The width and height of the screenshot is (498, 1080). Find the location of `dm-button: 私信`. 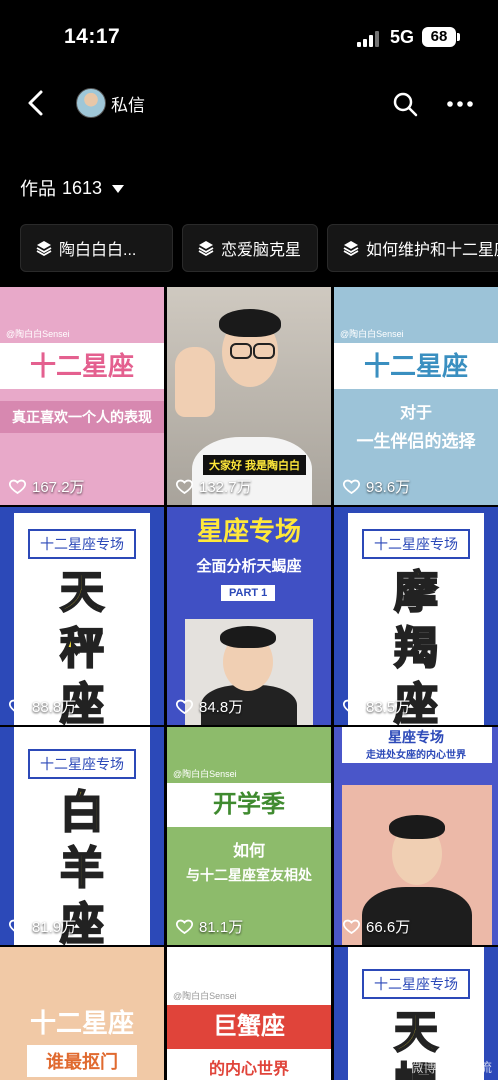

dm-button: 私信 is located at coordinates (128, 103).